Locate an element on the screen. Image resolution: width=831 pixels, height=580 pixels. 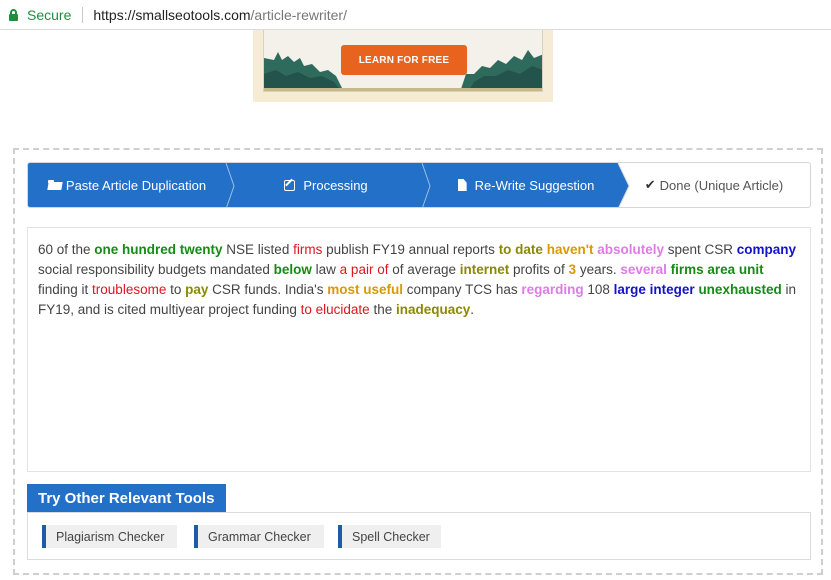
address-divider is located at coordinates (83, 14).